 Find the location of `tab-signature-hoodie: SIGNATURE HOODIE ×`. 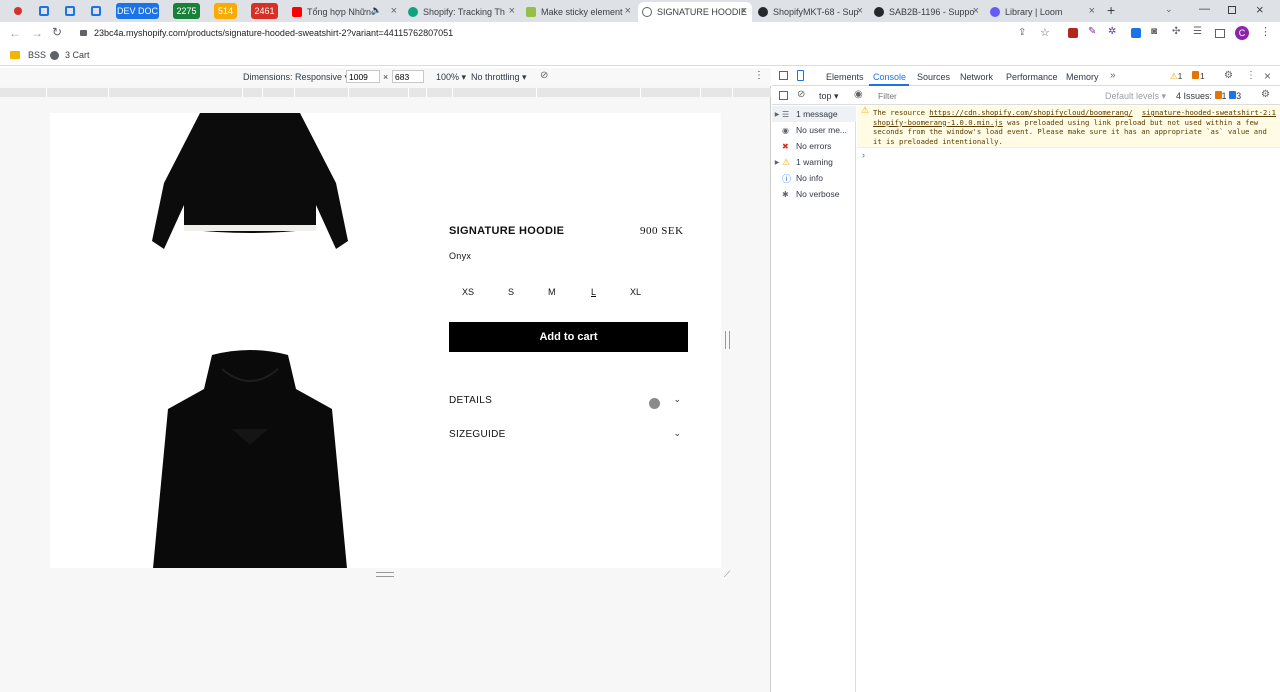

tab-signature-hoodie: SIGNATURE HOODIE × is located at coordinates (695, 12).